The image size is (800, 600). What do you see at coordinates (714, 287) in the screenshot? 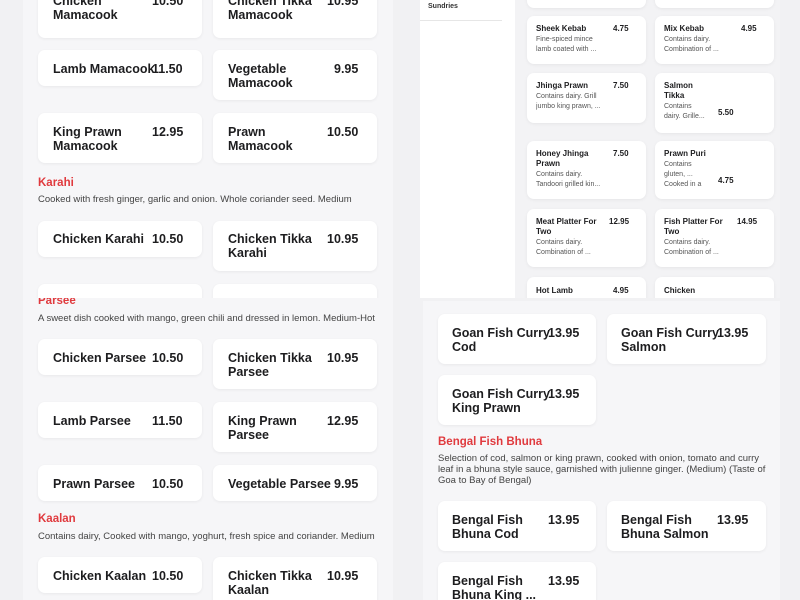
I see `menu-item-card: Chicken` at bounding box center [714, 287].